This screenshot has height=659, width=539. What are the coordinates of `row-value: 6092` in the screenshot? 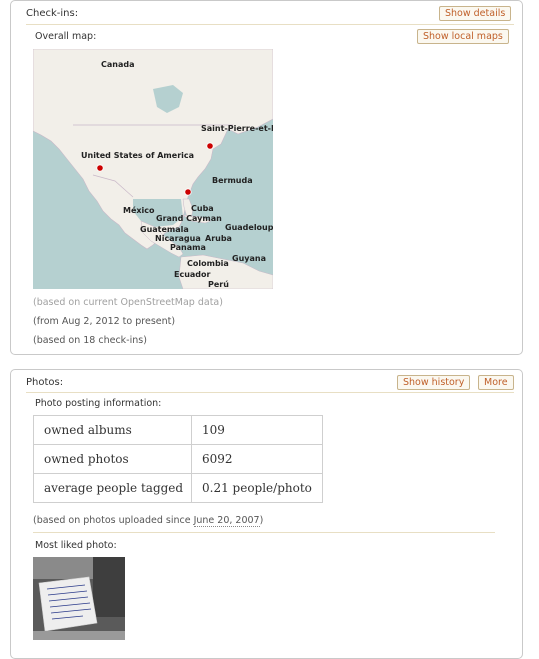 It's located at (257, 459).